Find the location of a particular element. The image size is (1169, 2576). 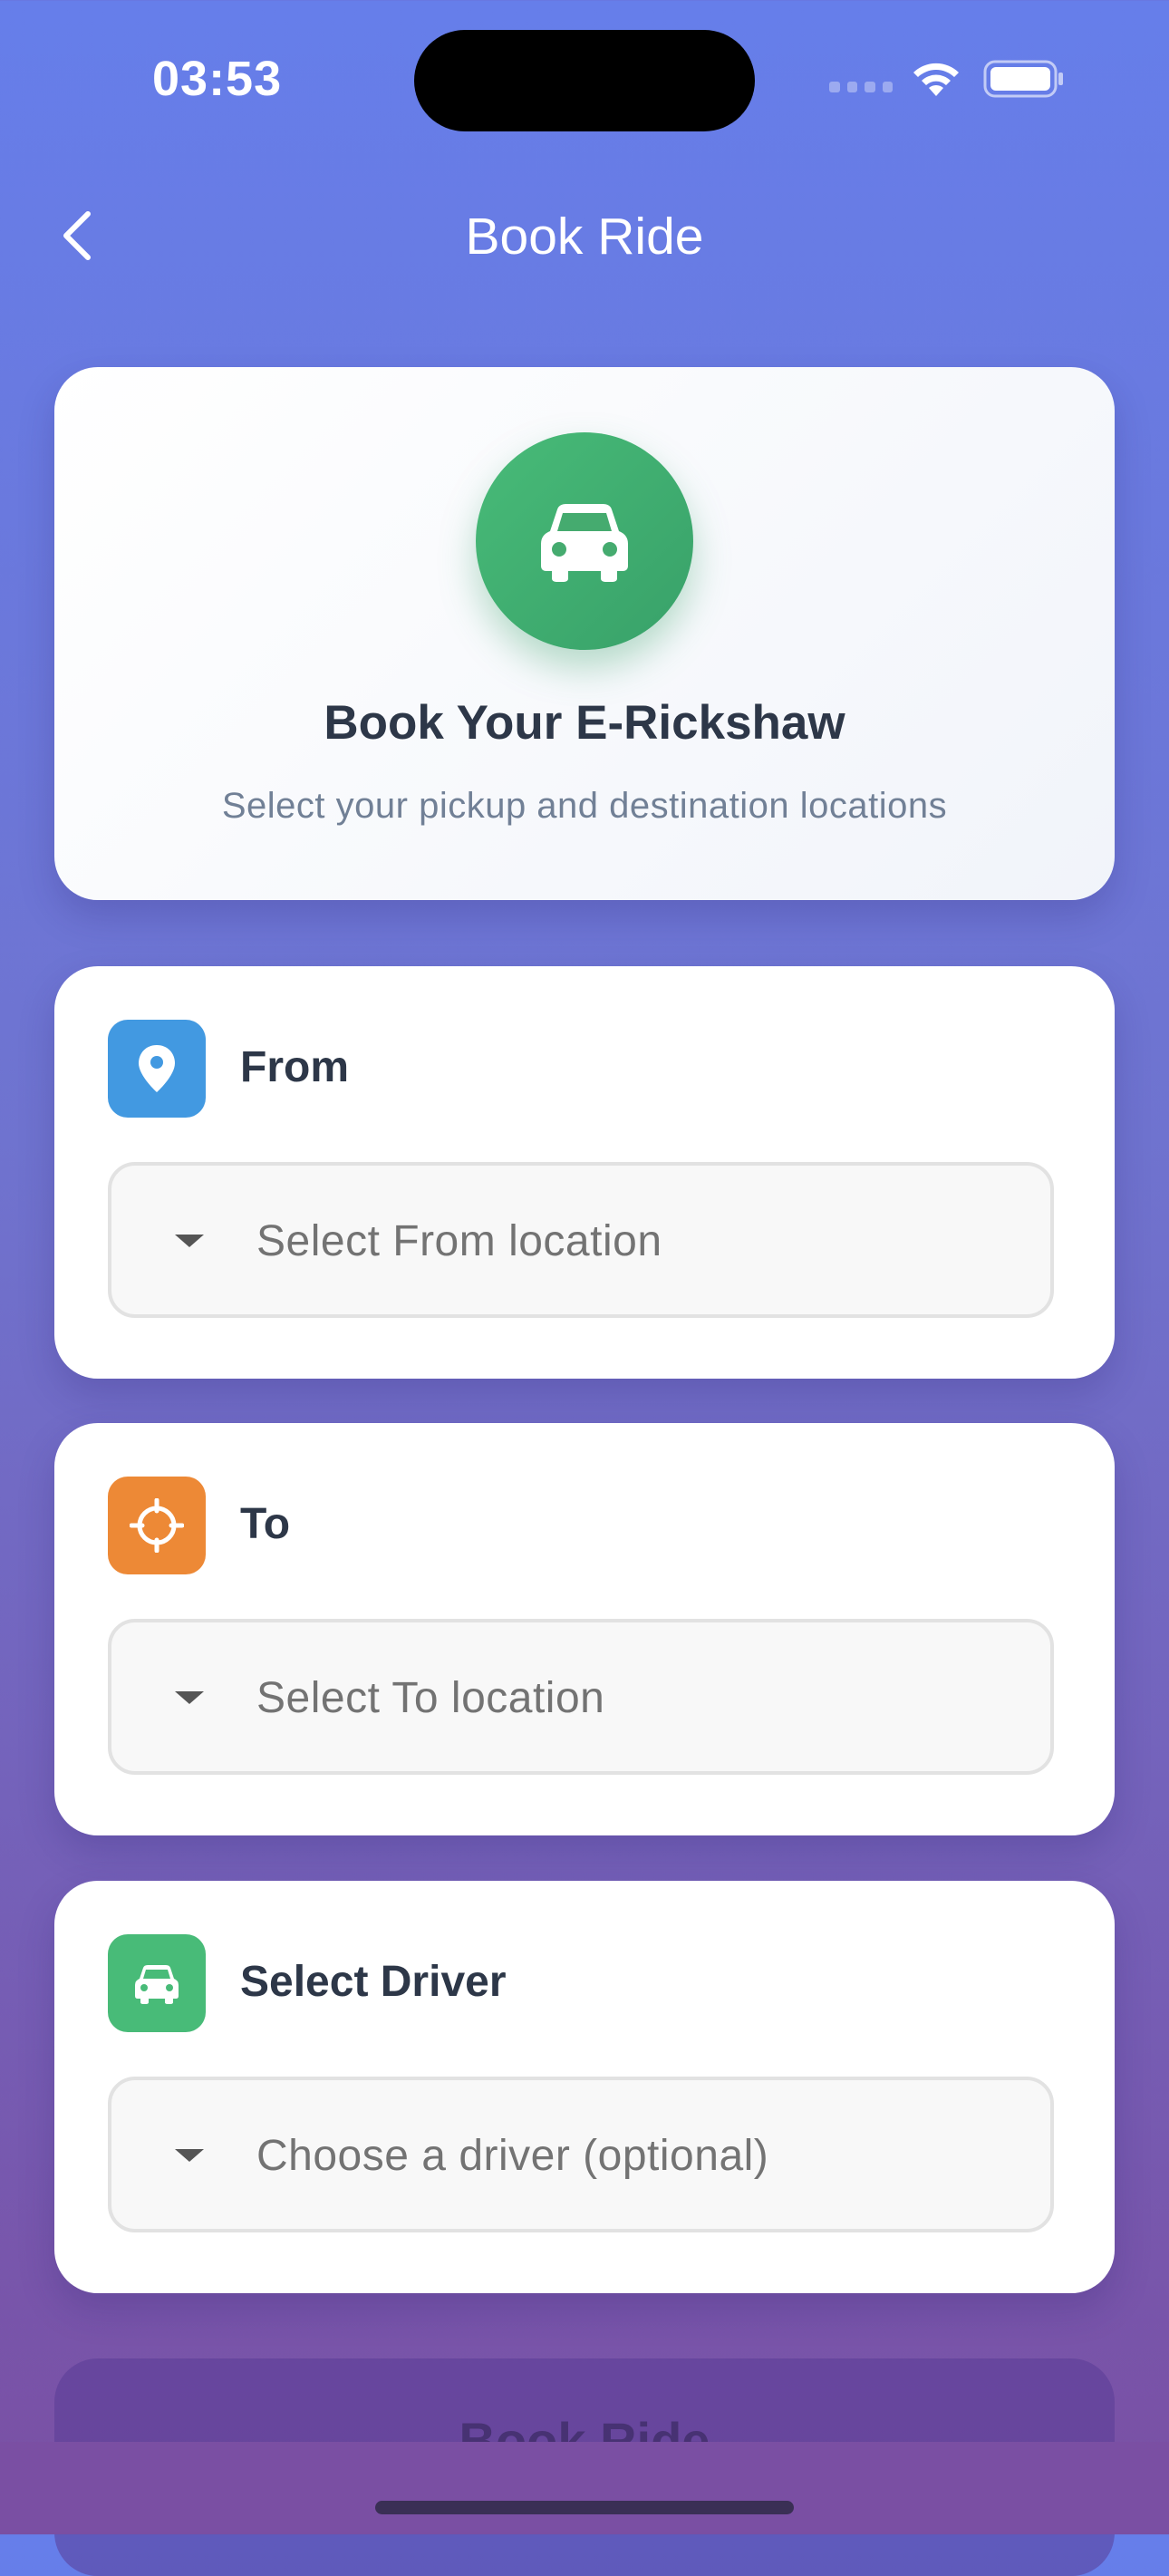

driver-label: Select Driver is located at coordinates (373, 1982).